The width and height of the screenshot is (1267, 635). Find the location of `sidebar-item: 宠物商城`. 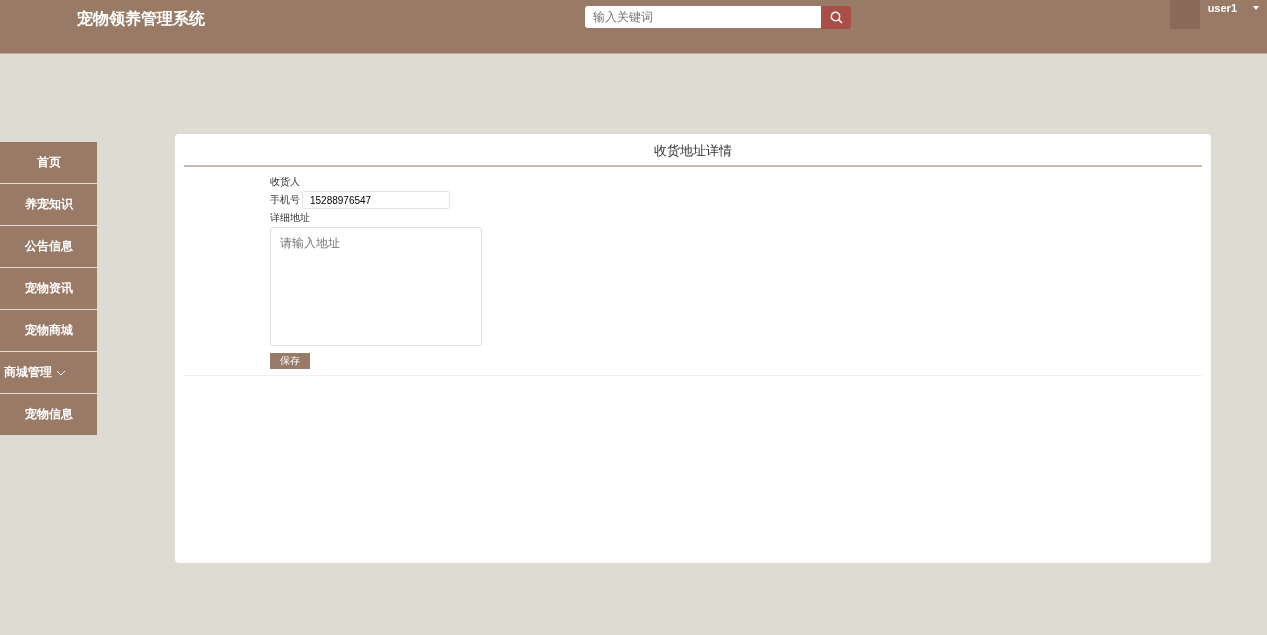

sidebar-item: 宠物商城 is located at coordinates (48, 330).